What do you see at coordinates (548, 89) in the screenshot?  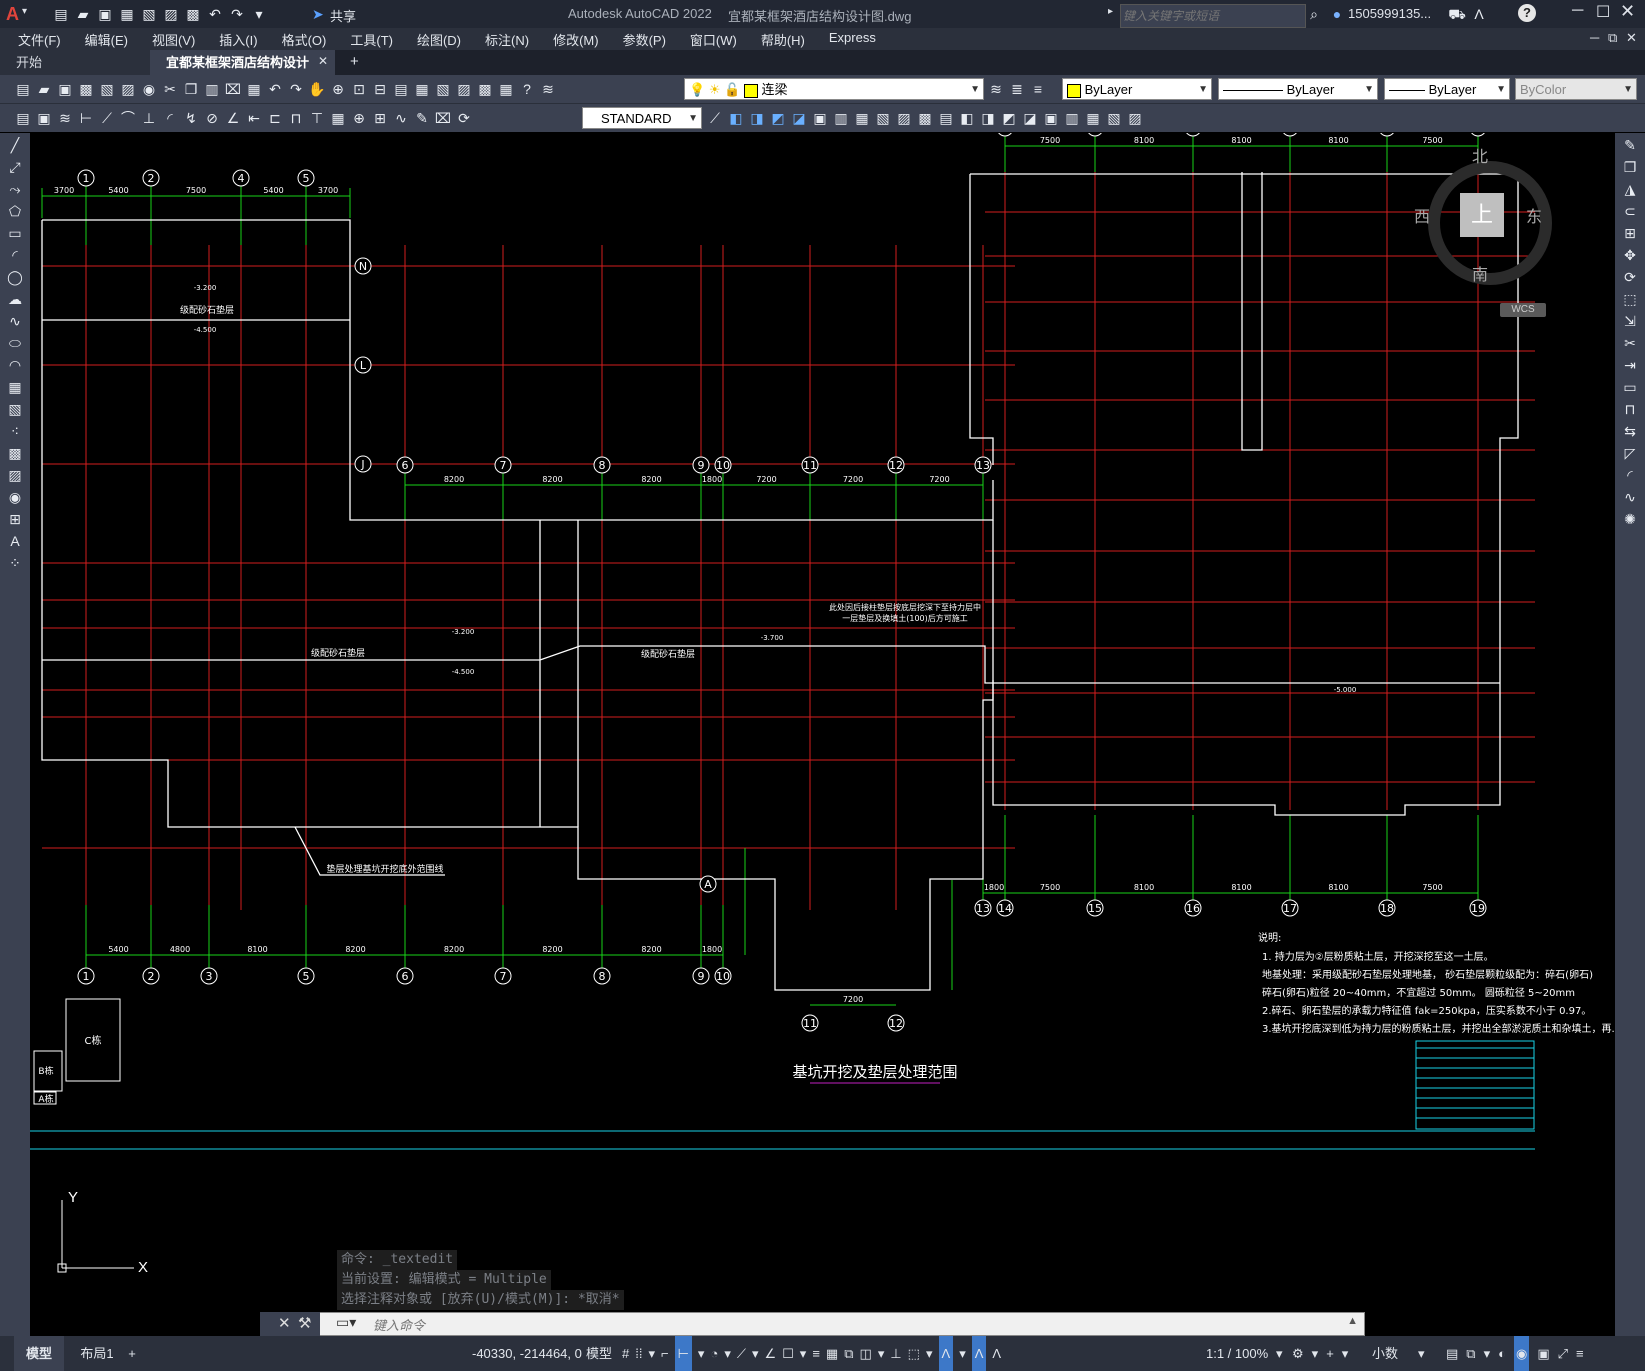 I see `layer-manager-icon: ≋` at bounding box center [548, 89].